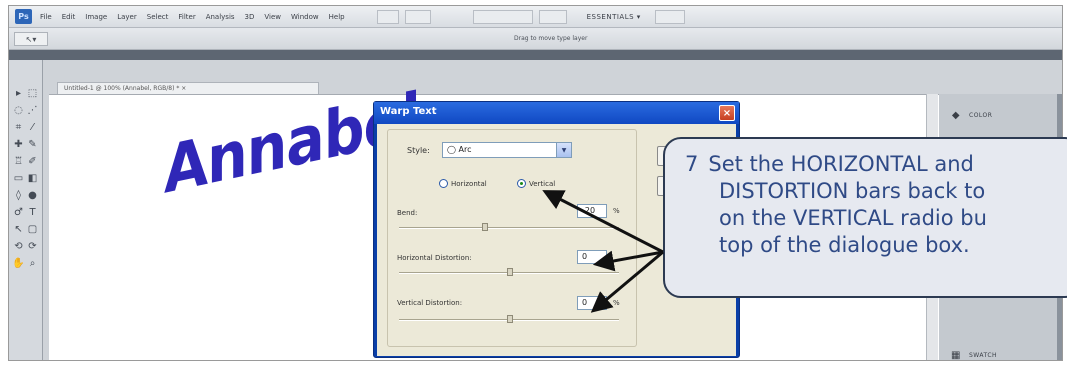 The height and width of the screenshot is (367, 1067). Describe the element at coordinates (96, 17) in the screenshot. I see `menu-image: Image` at that location.